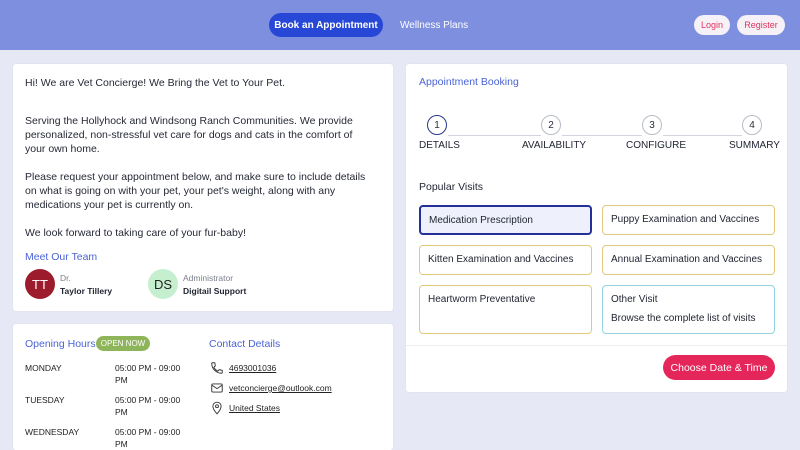  I want to click on team-member-name: Digitail Support, so click(215, 291).